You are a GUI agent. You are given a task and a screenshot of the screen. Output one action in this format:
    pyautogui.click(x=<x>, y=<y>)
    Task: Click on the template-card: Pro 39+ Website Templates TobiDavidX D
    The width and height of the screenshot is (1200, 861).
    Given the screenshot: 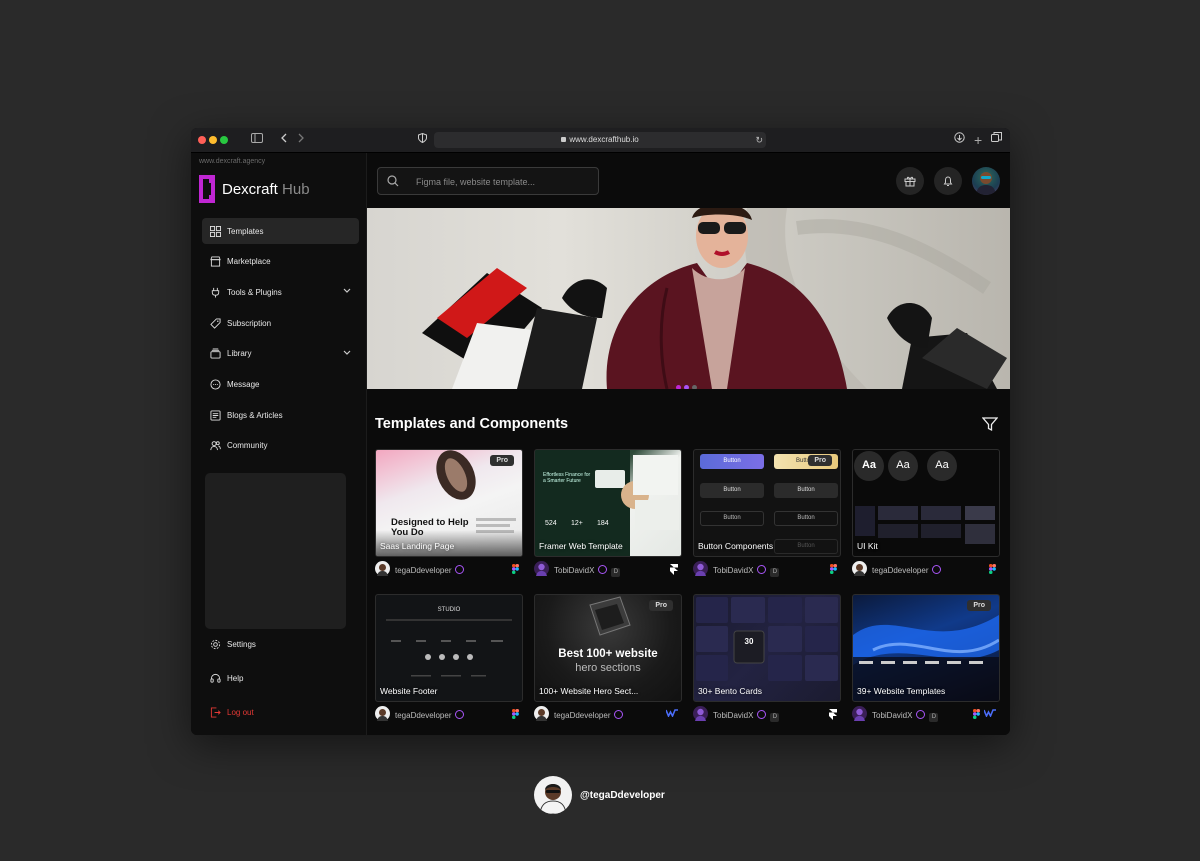 What is the action you would take?
    pyautogui.click(x=926, y=658)
    